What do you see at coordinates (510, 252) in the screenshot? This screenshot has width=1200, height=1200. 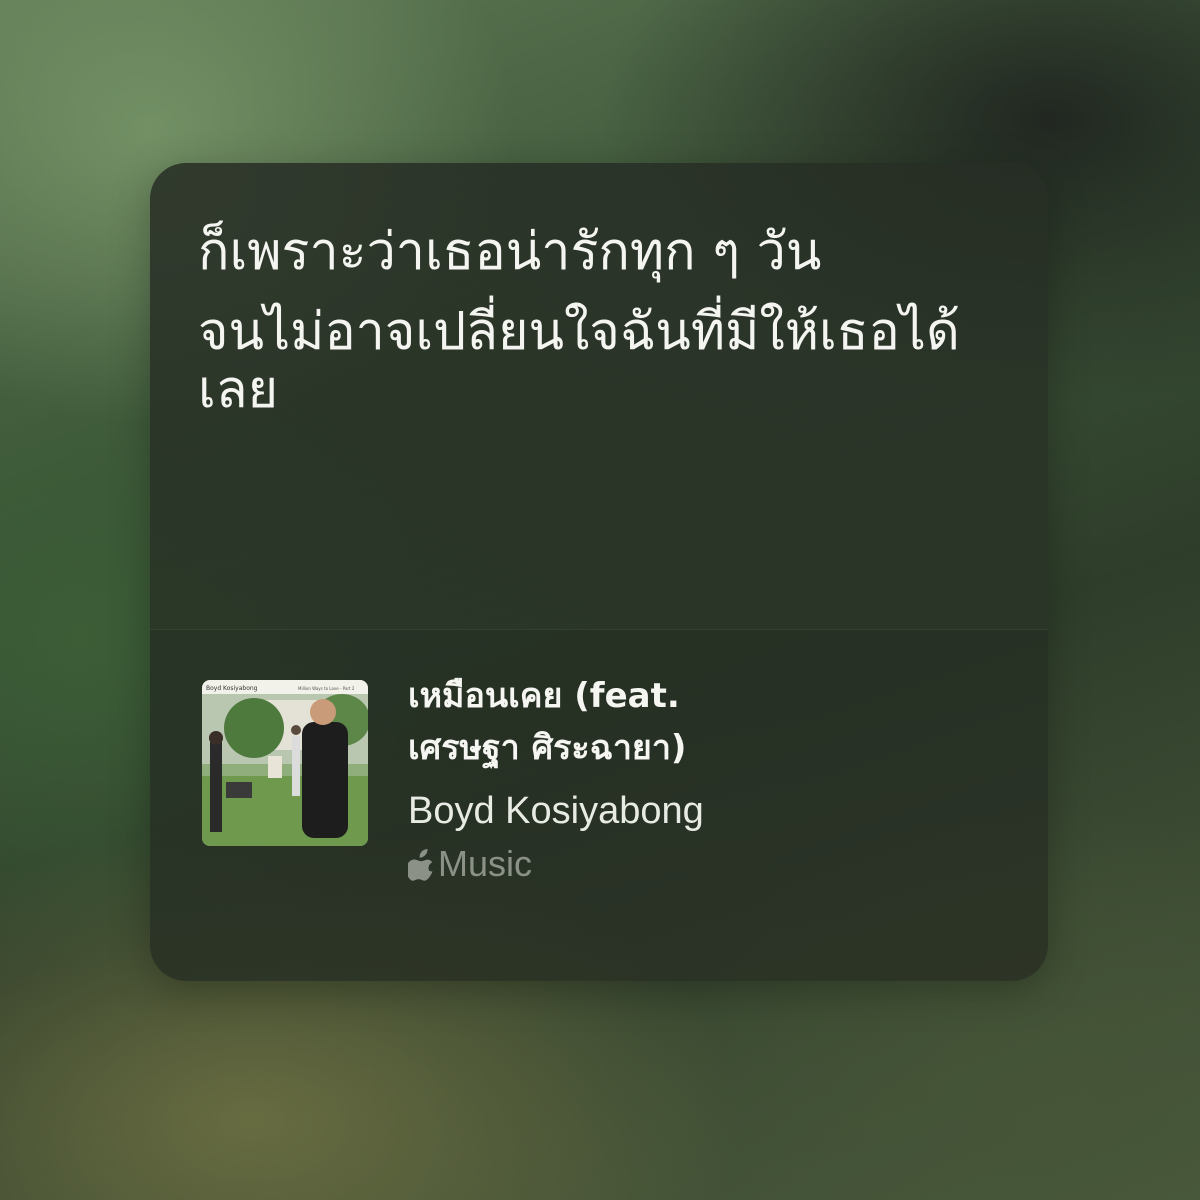 I see `lyric-line-1: ก็เพราะว่าเธอน่ารักทุก ๆ วัน` at bounding box center [510, 252].